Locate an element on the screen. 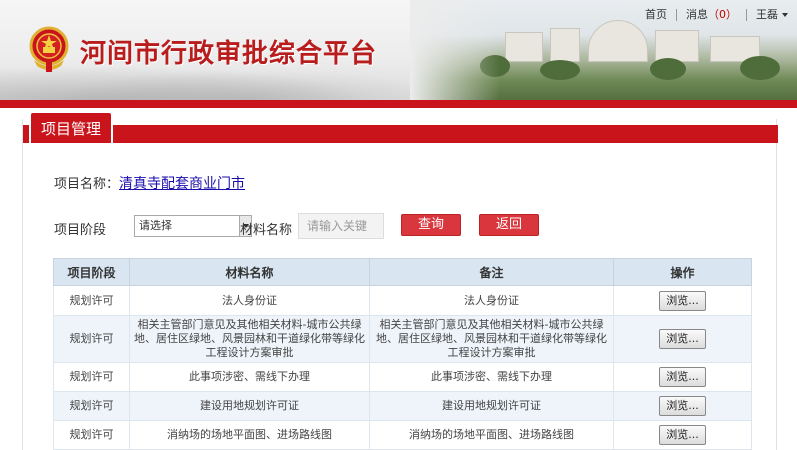 The width and height of the screenshot is (797, 450). cell-note: 建设用地规划许可证 is located at coordinates (491, 406).